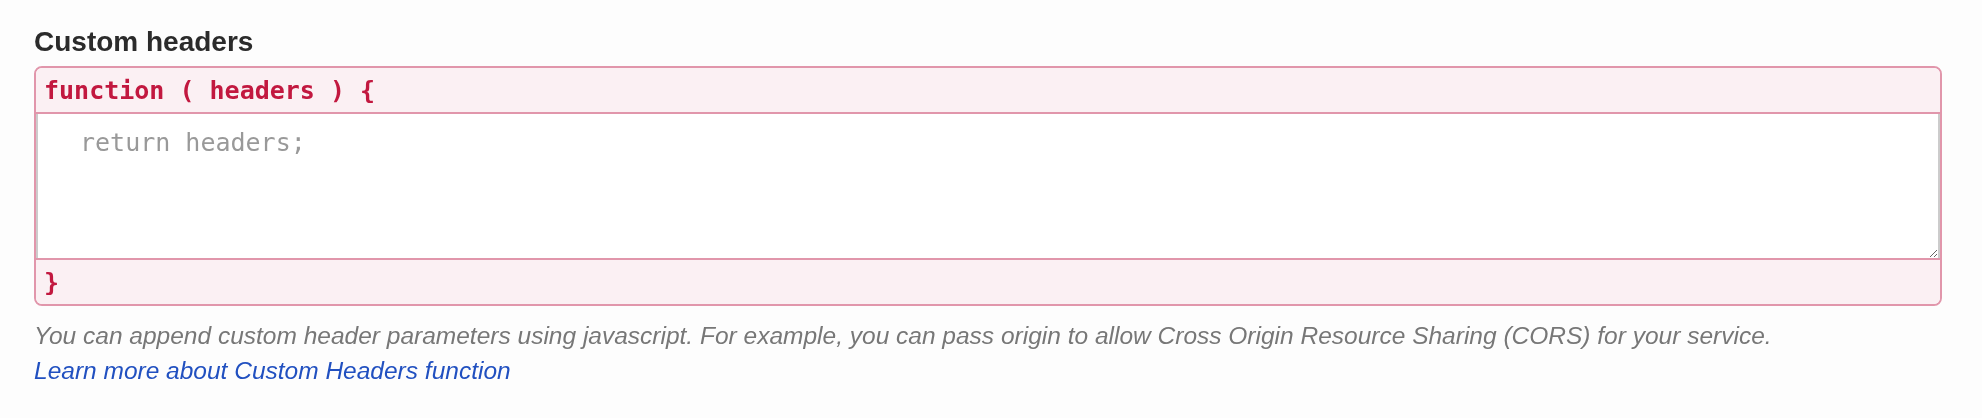  I want to click on learn-more-link: Learn more about Custom Headers function, so click(272, 370).